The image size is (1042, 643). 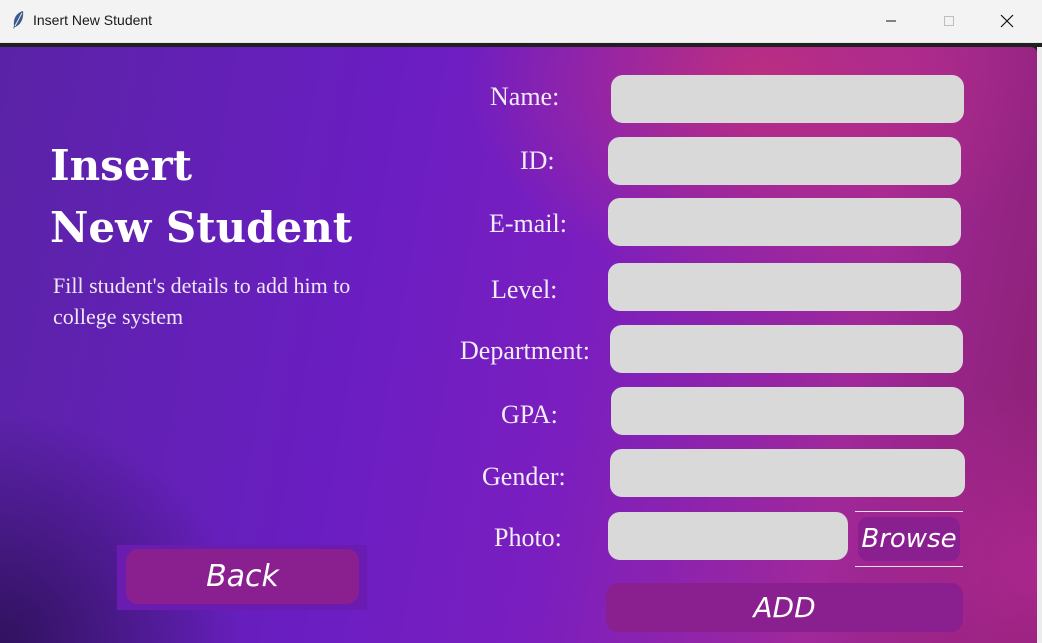 I want to click on page-title-line1: Insert, so click(x=121, y=165).